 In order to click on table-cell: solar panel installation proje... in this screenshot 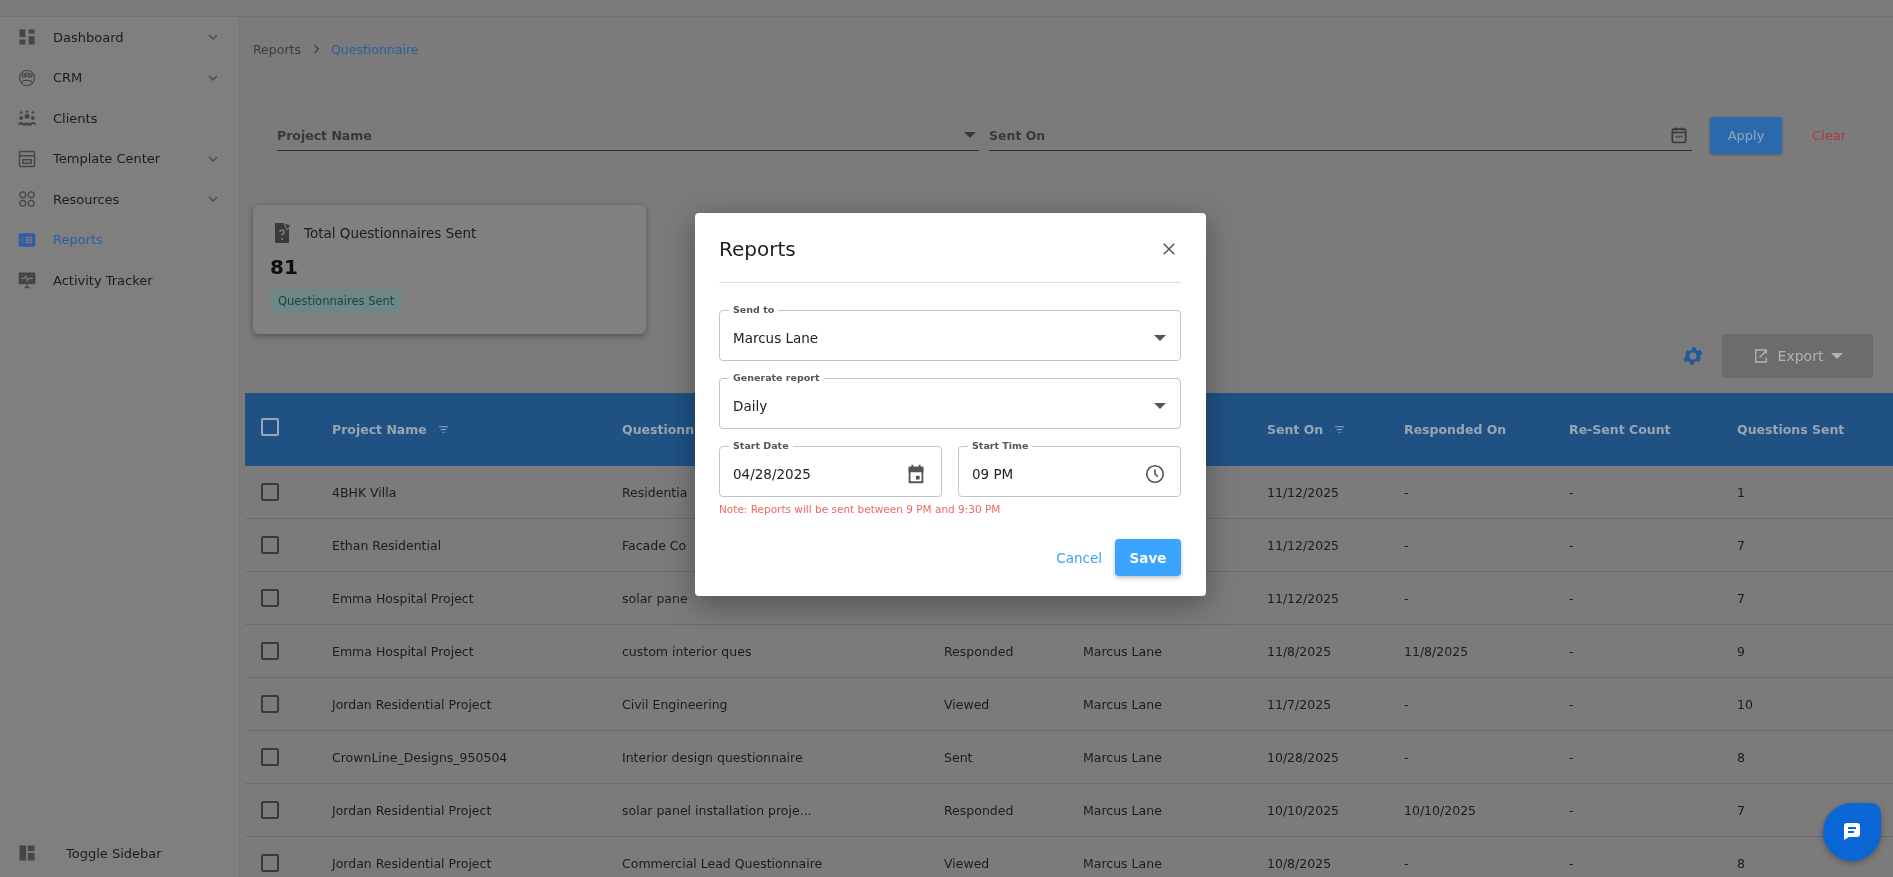, I will do `click(717, 810)`.